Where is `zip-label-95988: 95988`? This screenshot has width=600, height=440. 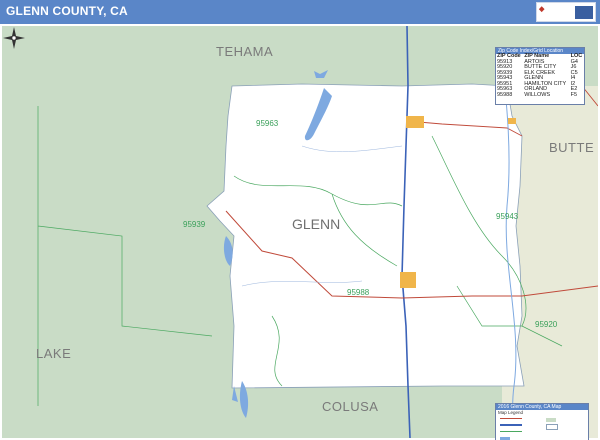 zip-label-95988: 95988 is located at coordinates (358, 292).